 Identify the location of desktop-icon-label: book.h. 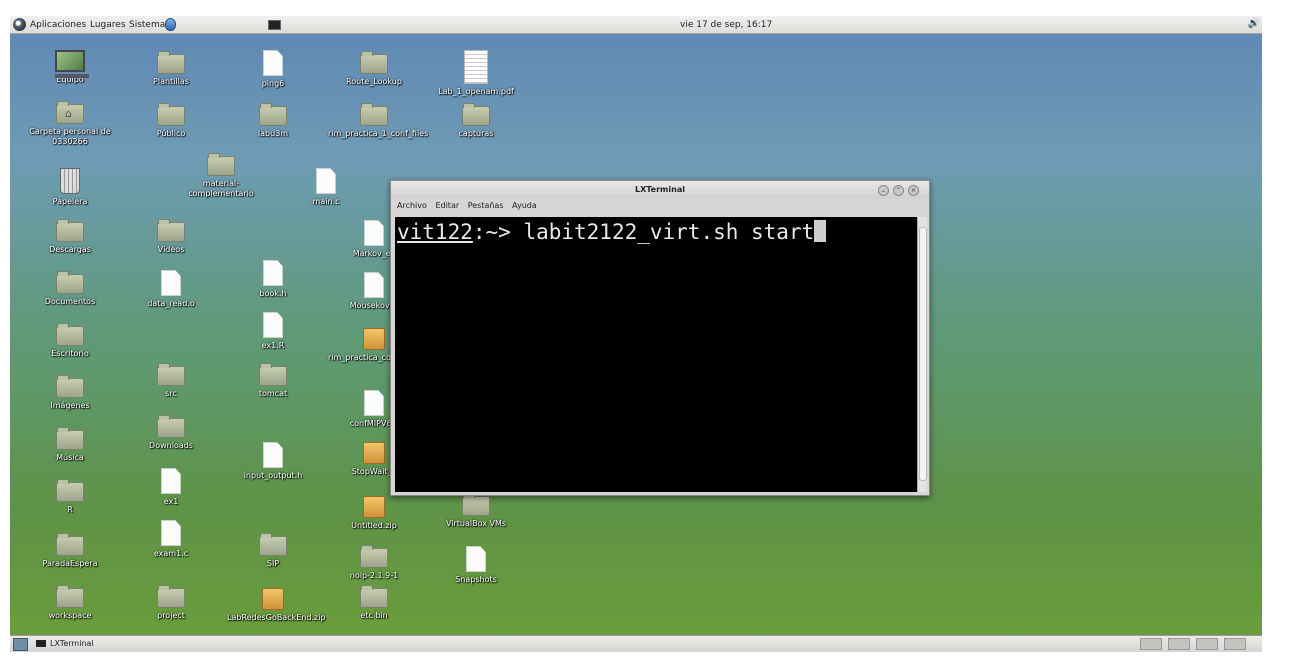
(273, 293).